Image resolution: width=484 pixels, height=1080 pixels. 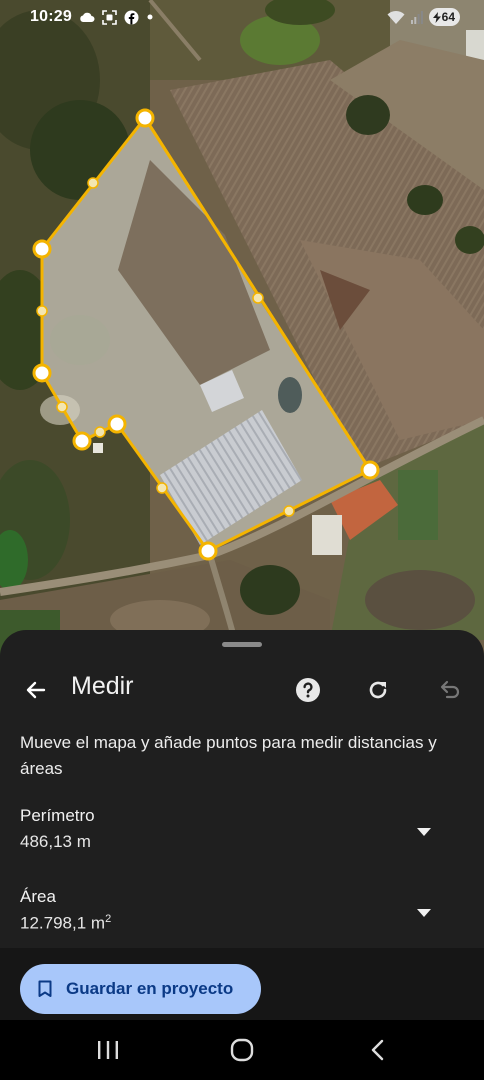 I want to click on reset-button, so click(x=378, y=690).